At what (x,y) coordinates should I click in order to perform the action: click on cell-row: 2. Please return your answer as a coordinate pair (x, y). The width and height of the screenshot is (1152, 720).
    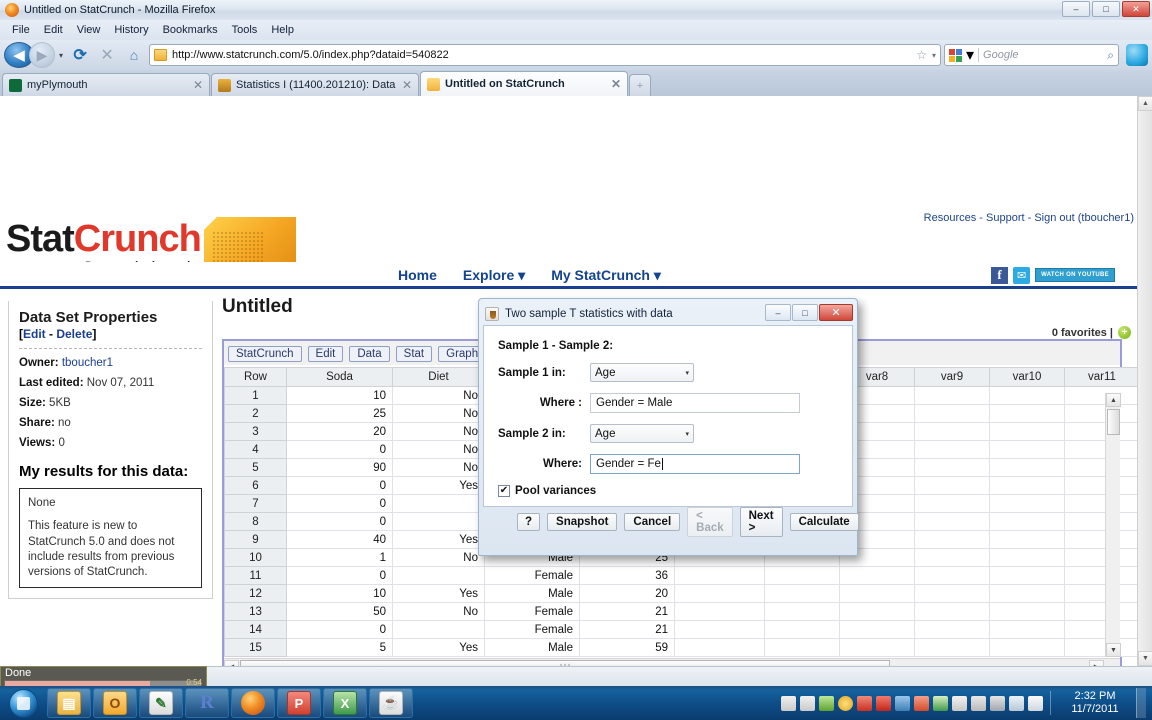
    Looking at the image, I should click on (255, 413).